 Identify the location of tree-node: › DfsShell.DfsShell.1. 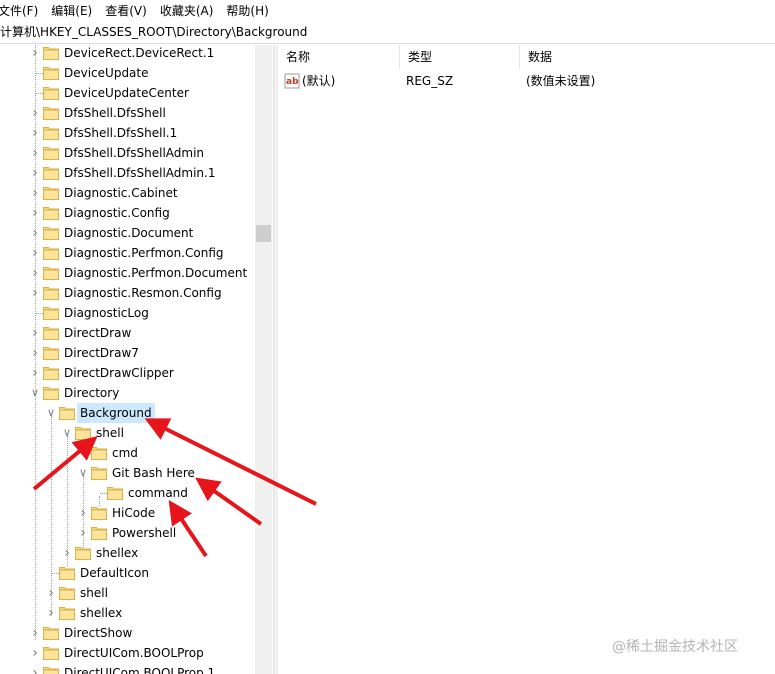
(127, 133).